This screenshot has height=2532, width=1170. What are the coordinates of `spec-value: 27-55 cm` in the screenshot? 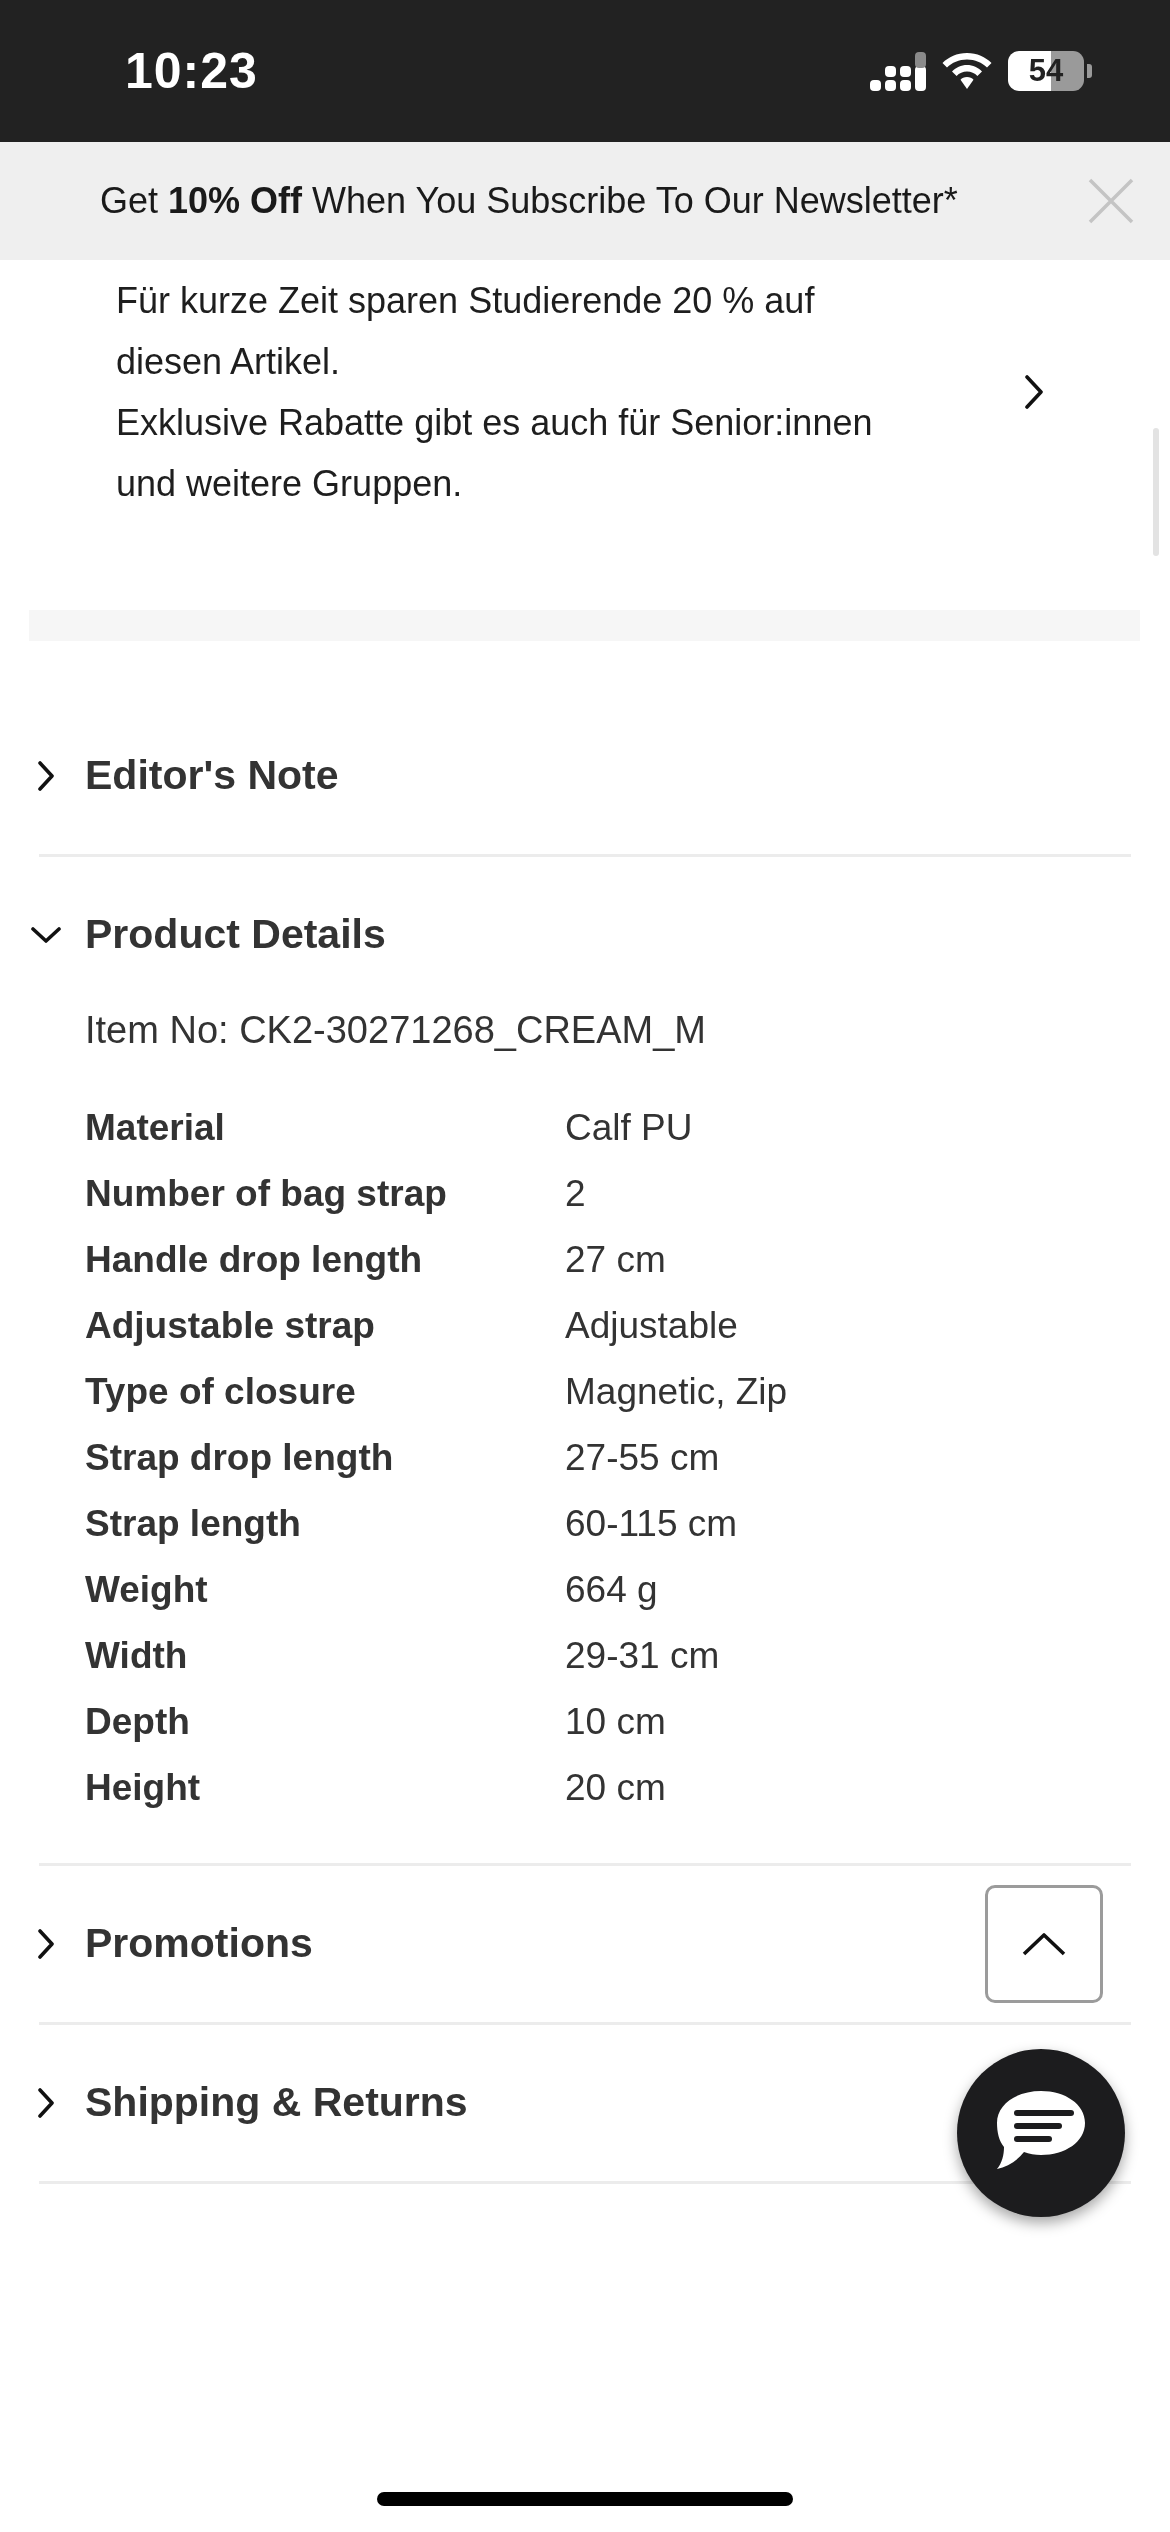 It's located at (642, 1458).